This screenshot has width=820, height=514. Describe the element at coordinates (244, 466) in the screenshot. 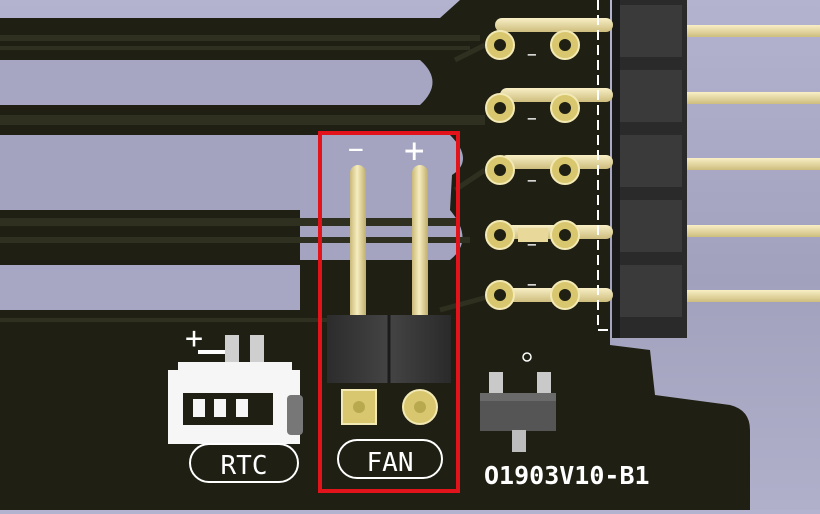

I see `rtc-label: RTC` at that location.